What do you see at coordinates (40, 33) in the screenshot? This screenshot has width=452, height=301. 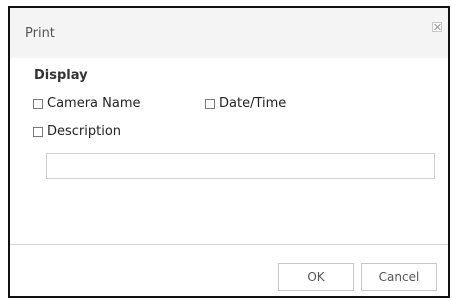 I see `dialog-title: Print` at bounding box center [40, 33].